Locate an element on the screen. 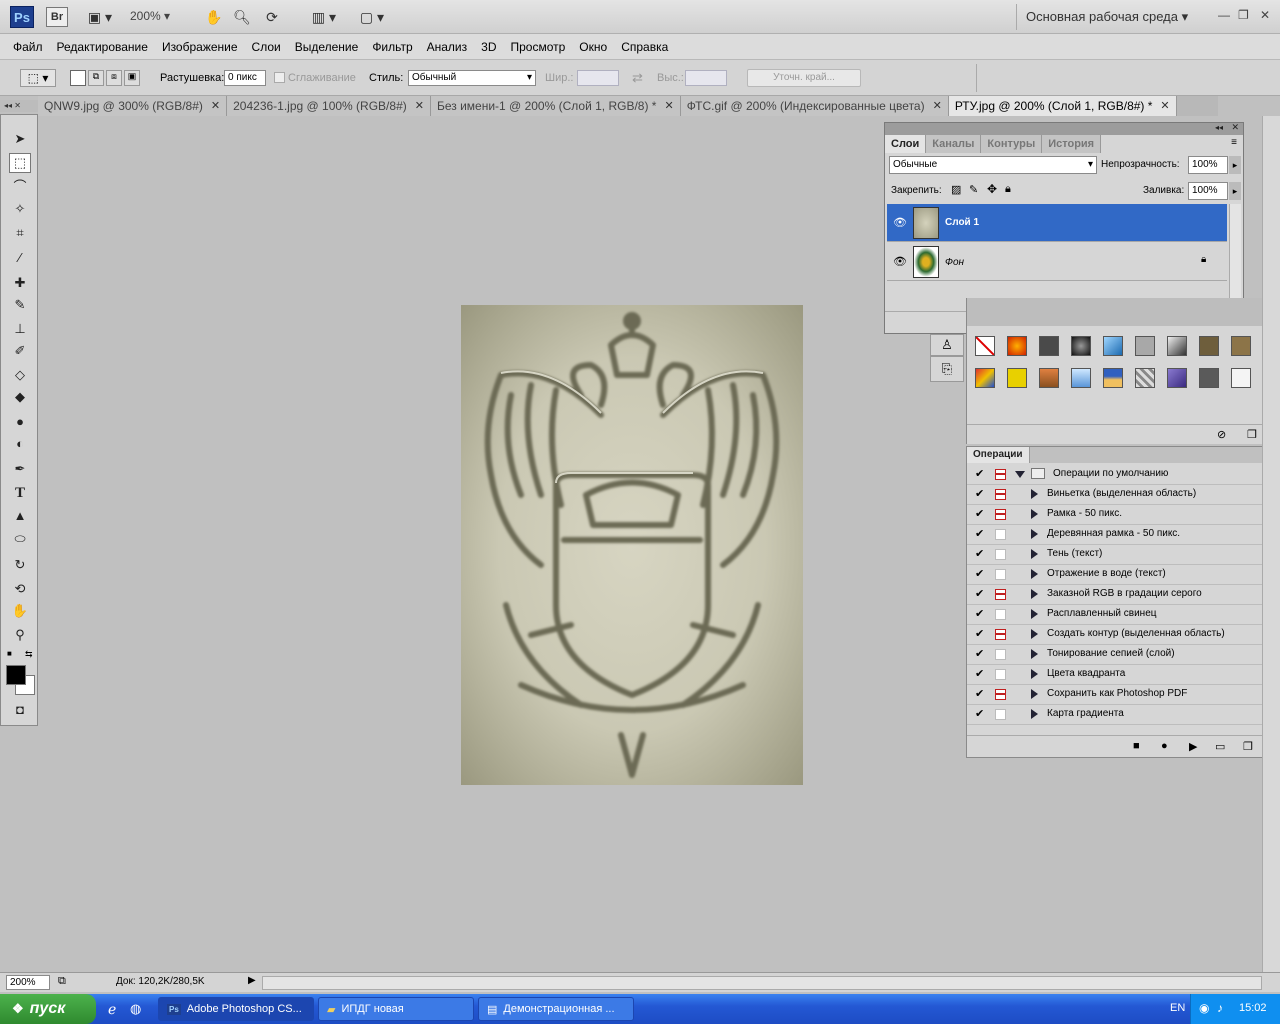 Image resolution: width=1280 pixels, height=1024 pixels. tab-channels: Каналы is located at coordinates (954, 144).